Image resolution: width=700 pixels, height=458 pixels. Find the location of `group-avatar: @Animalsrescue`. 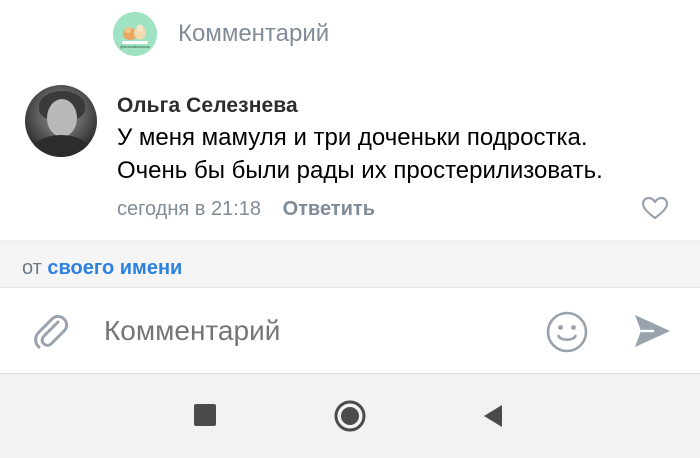

group-avatar: @Animalsrescue is located at coordinates (135, 34).